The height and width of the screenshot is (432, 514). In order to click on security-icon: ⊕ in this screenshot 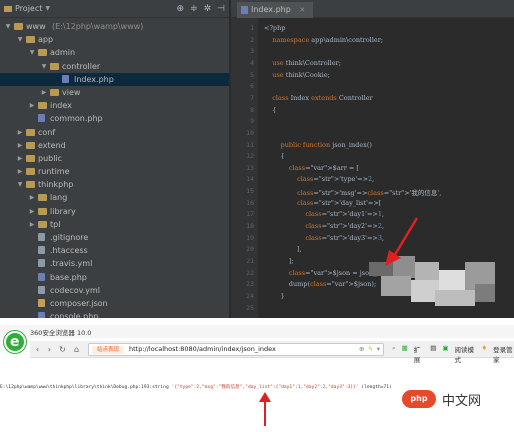, I will do `click(361, 349)`.